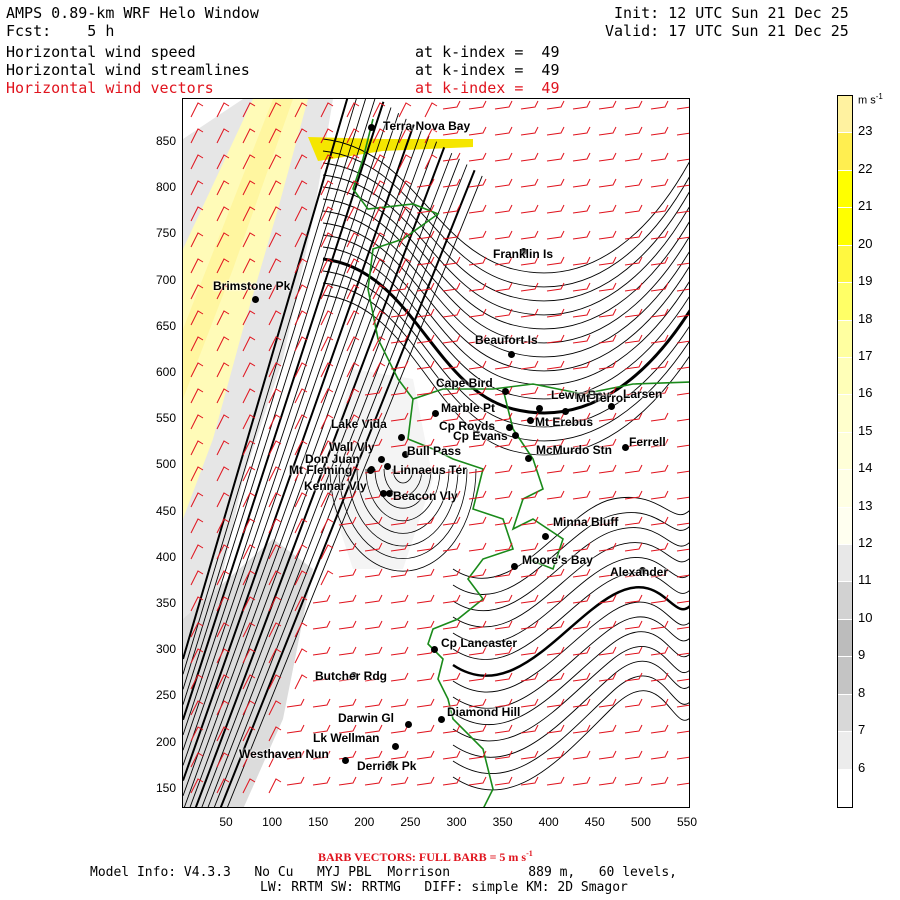 This screenshot has width=900, height=900. I want to click on place-label: Beaufort Is, so click(506, 340).